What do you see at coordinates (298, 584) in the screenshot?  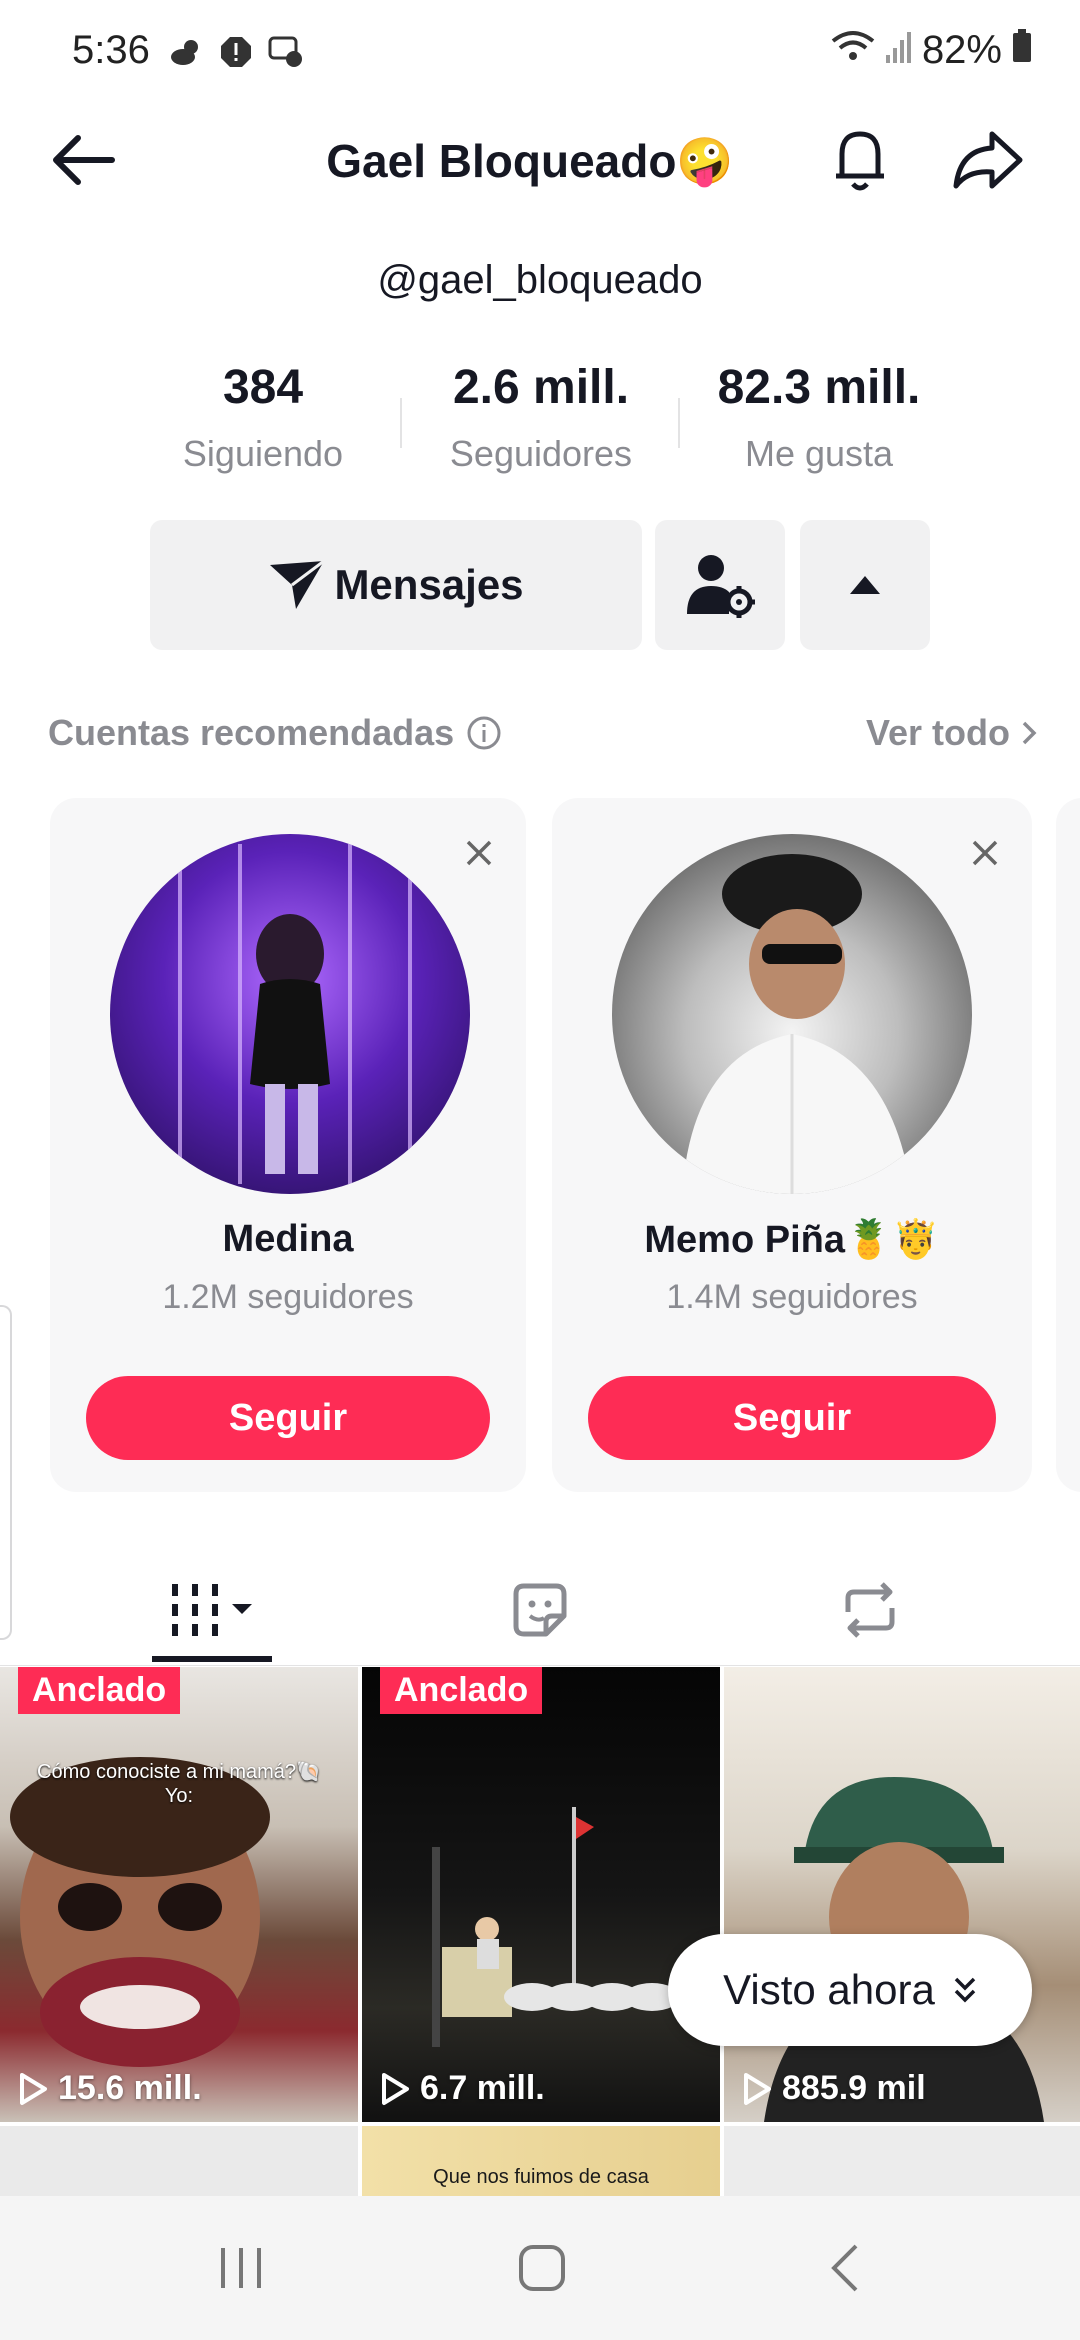 I see `send-icon` at bounding box center [298, 584].